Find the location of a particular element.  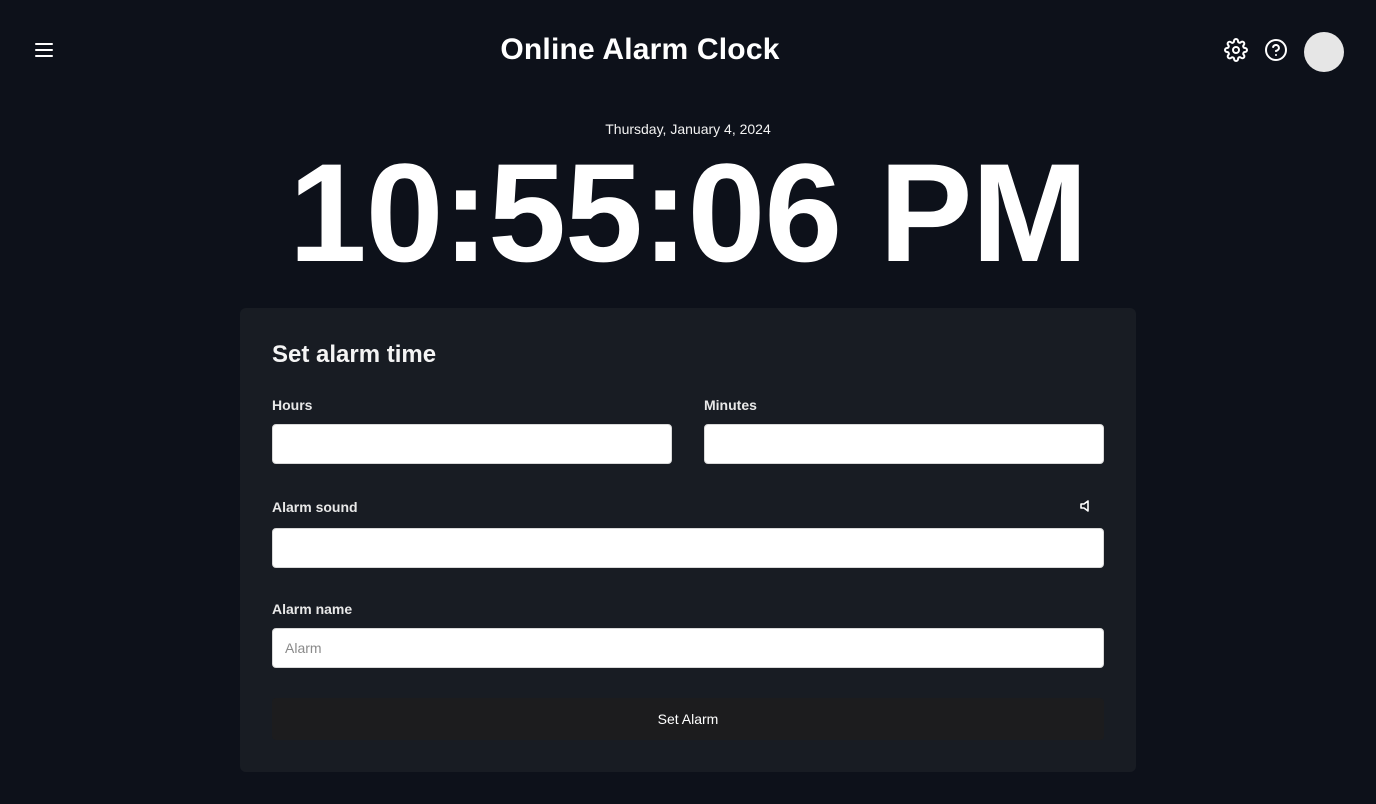

avatar is located at coordinates (1324, 52).